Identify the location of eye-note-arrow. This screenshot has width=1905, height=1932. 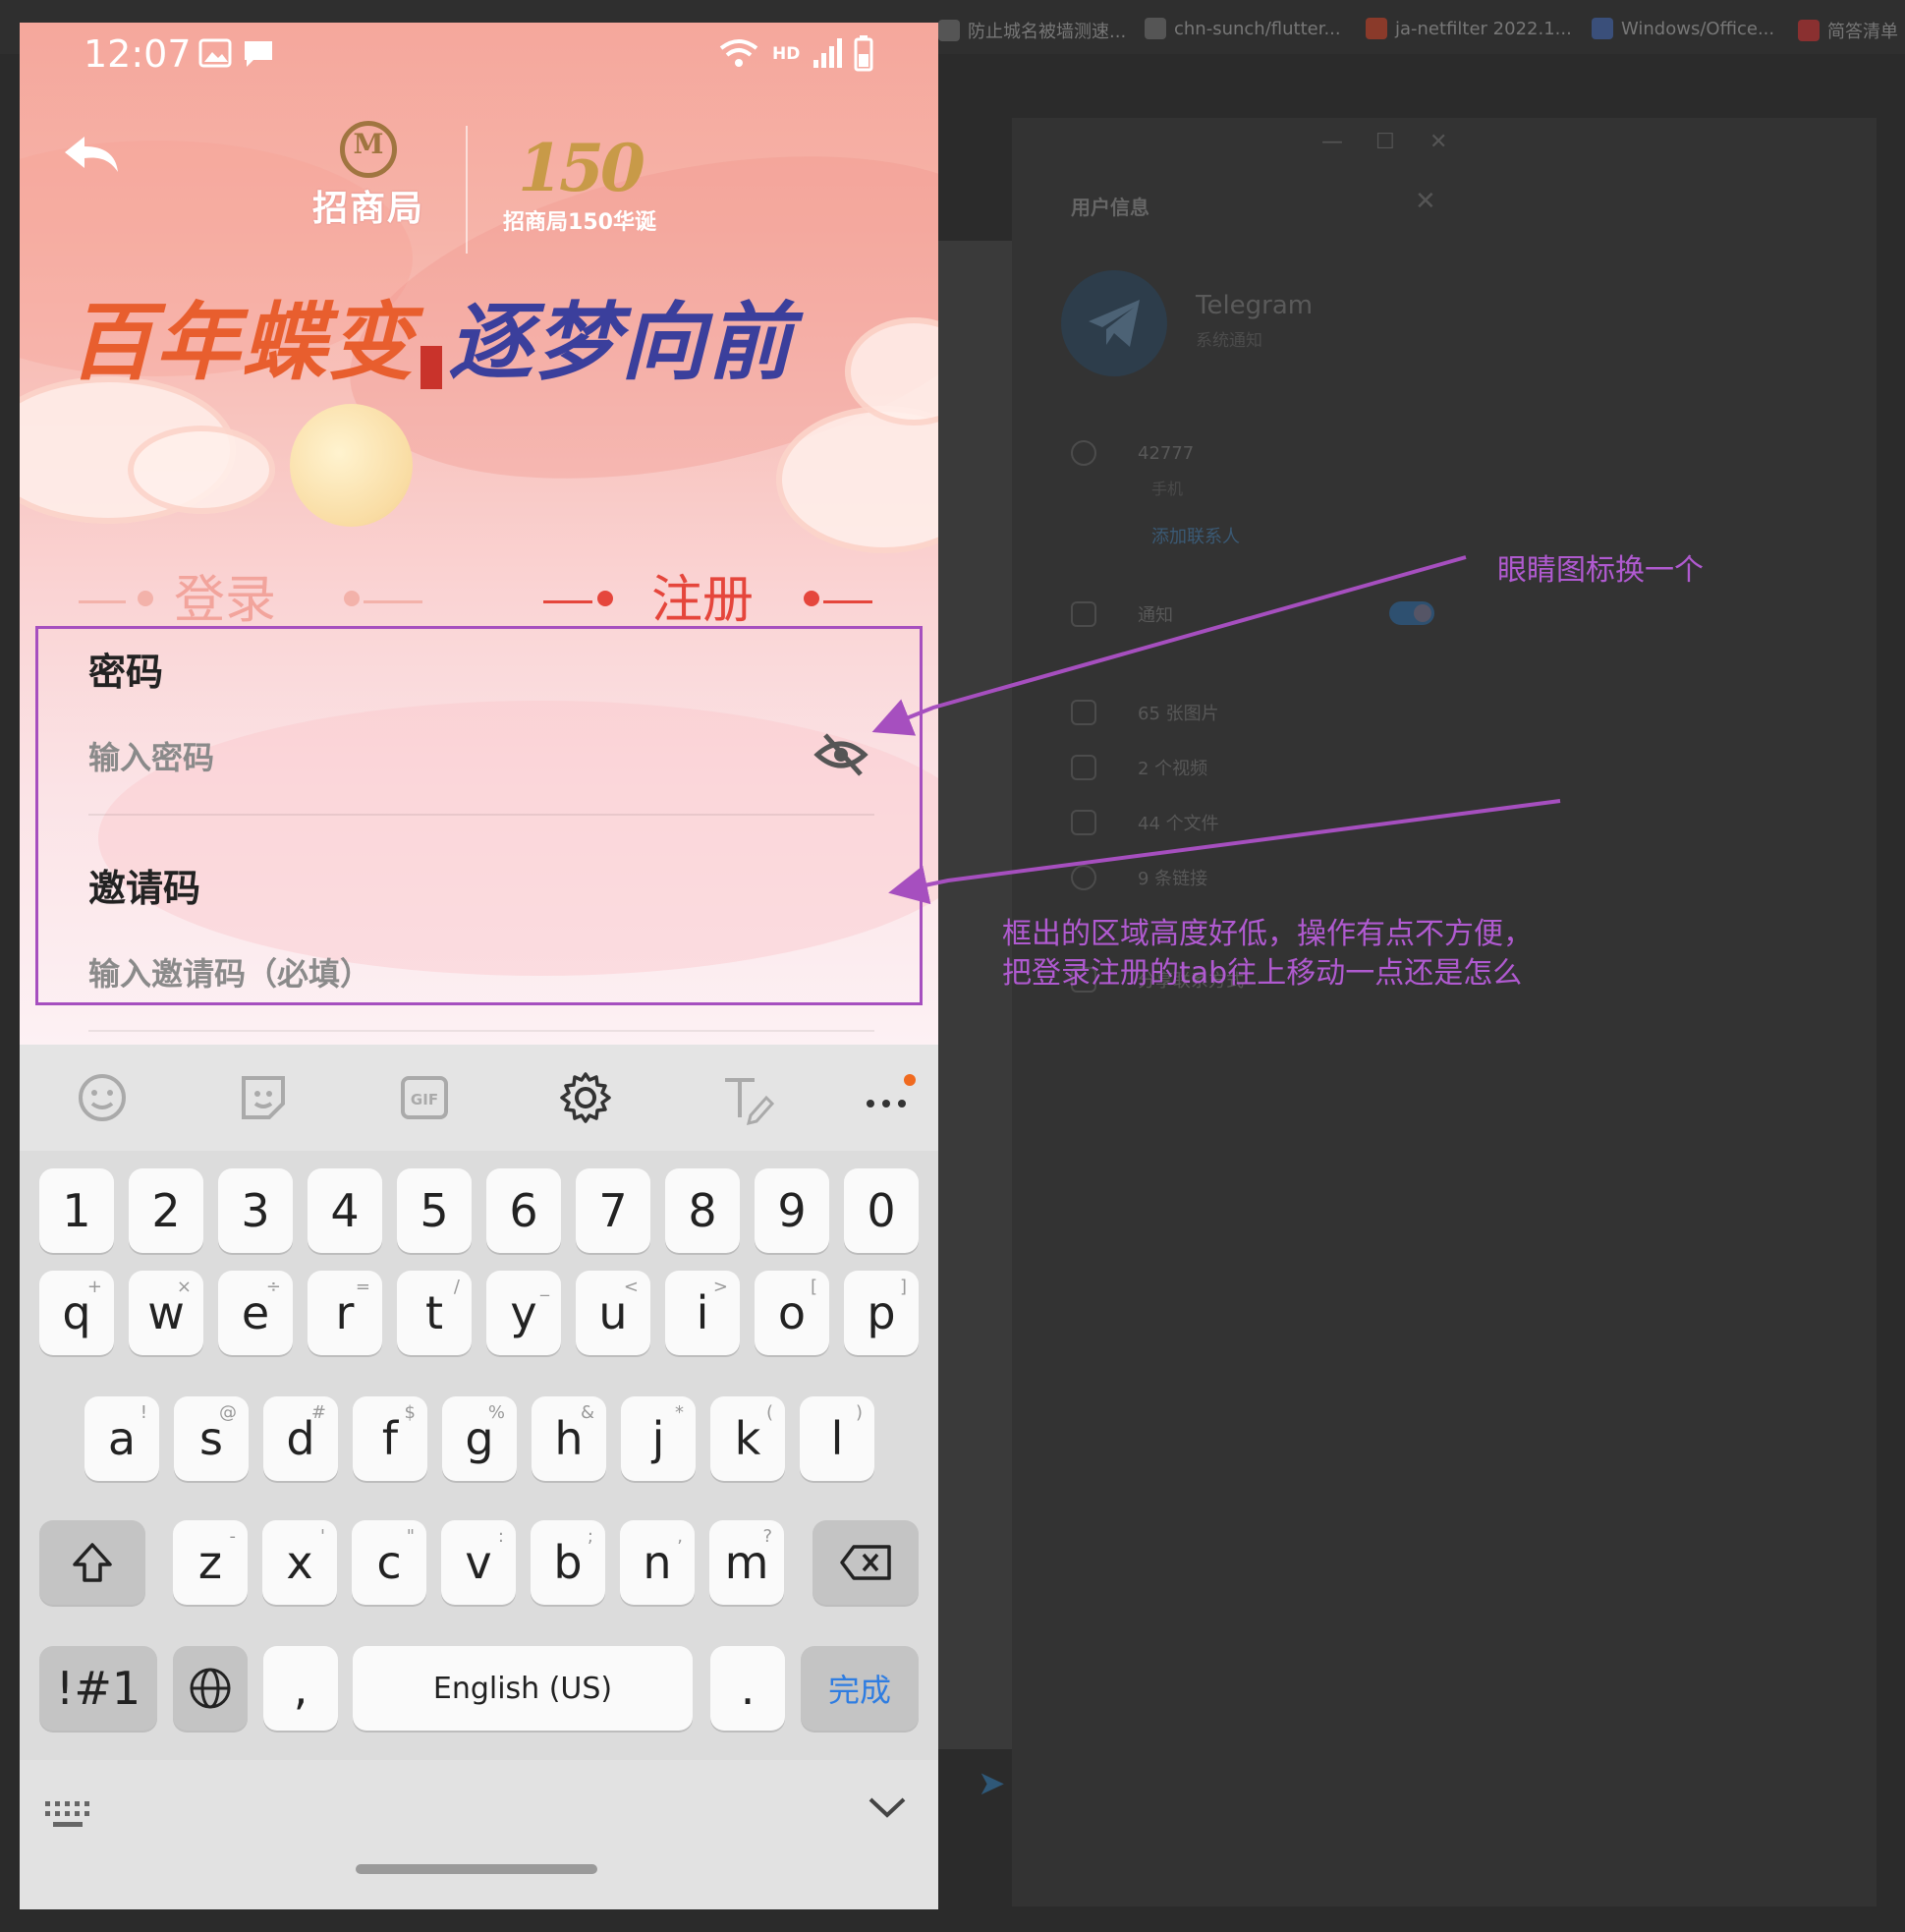
(1169, 645).